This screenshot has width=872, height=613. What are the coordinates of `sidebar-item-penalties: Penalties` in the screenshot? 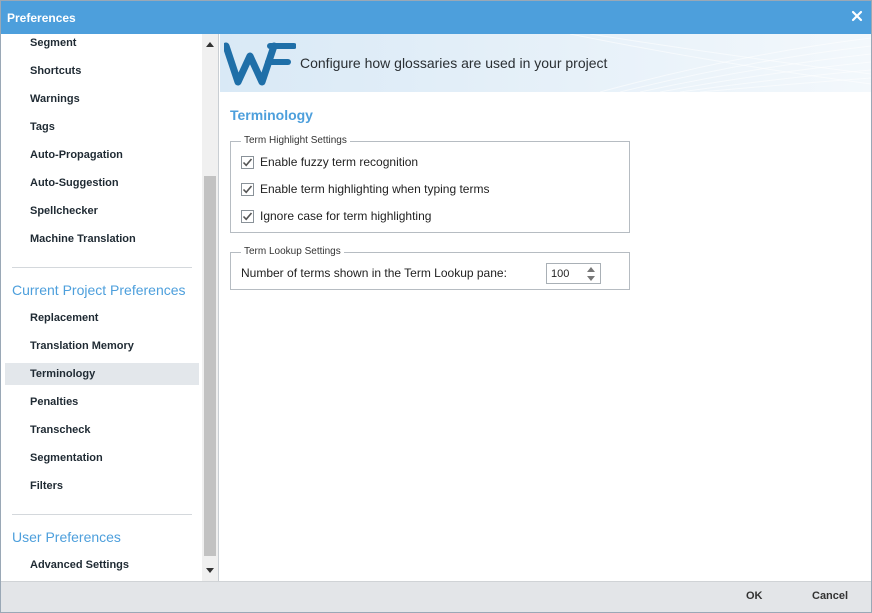 It's located at (102, 402).